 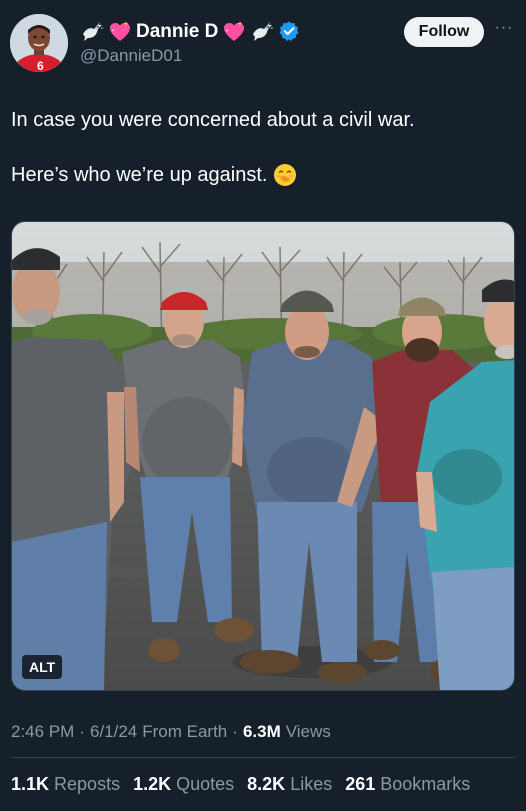 I want to click on bookmarks-stat: 261 Bookmarks, so click(x=407, y=784).